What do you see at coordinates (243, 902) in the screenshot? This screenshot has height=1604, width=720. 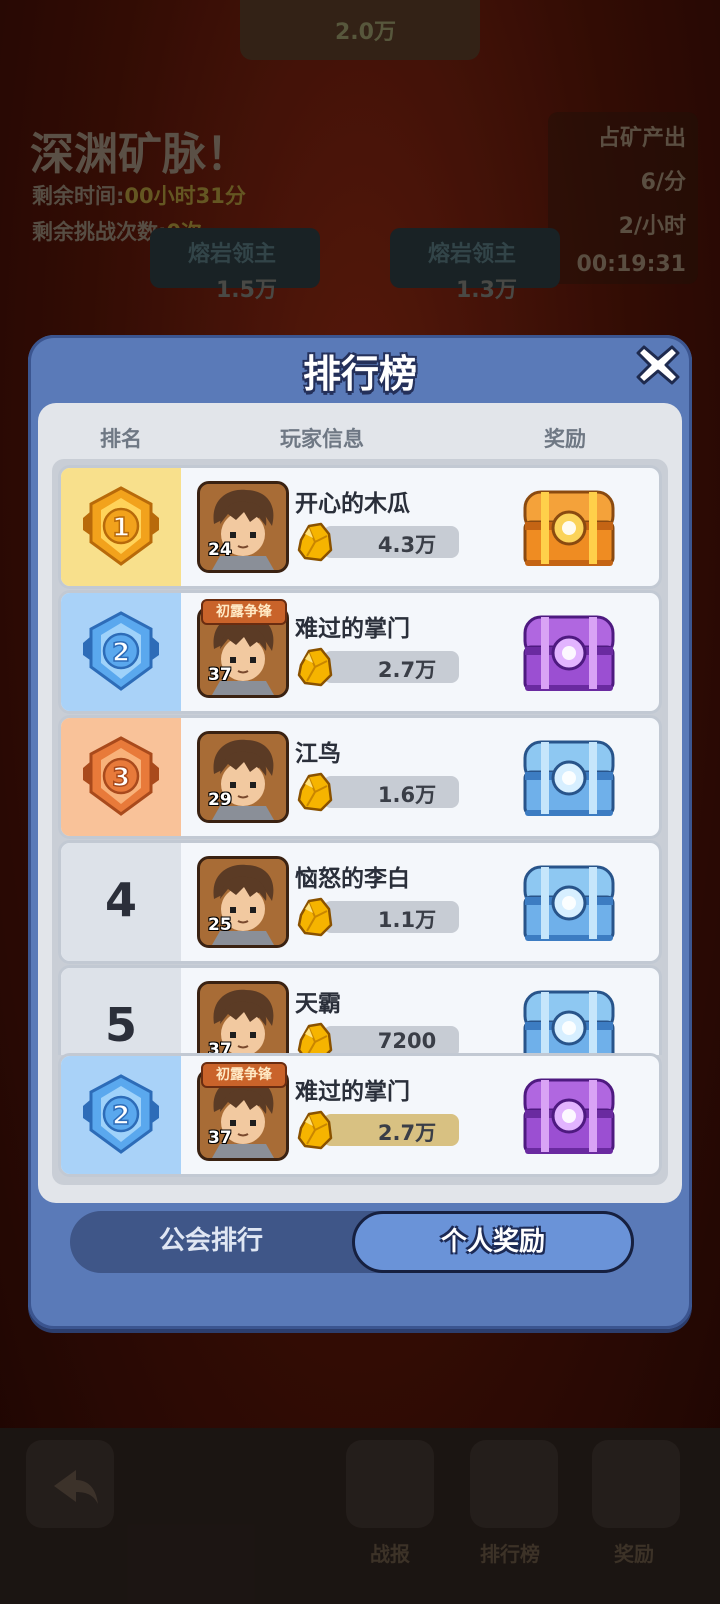 I see `avatar: 25` at bounding box center [243, 902].